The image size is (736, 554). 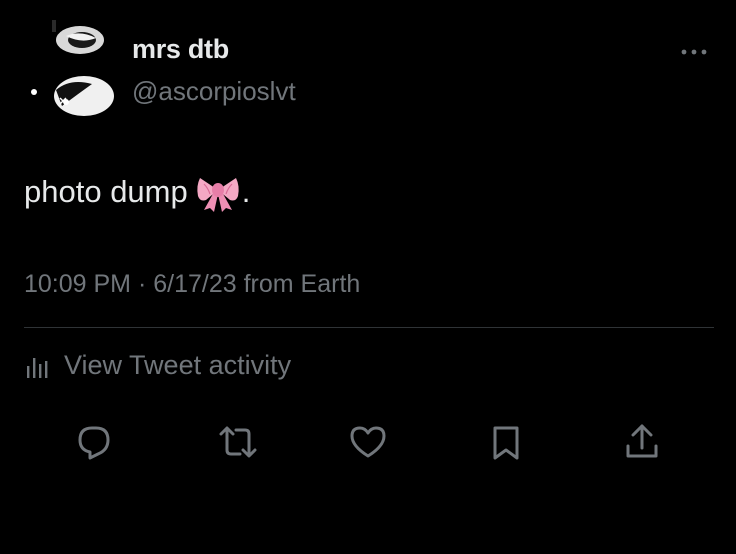 I want to click on ribbon-bow-icon, so click(x=218, y=192).